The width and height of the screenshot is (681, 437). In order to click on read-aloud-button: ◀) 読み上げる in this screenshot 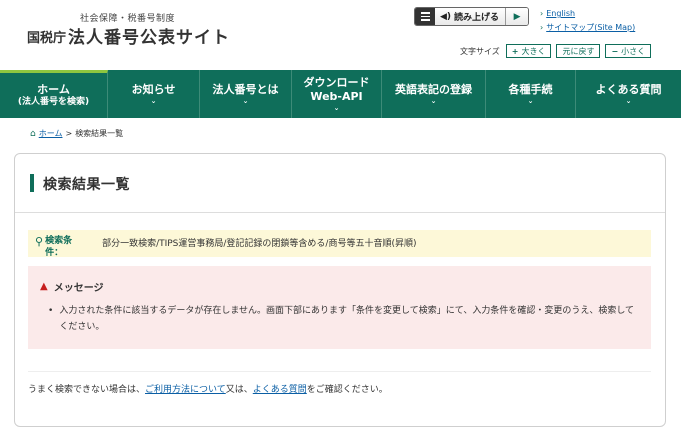, I will do `click(471, 16)`.